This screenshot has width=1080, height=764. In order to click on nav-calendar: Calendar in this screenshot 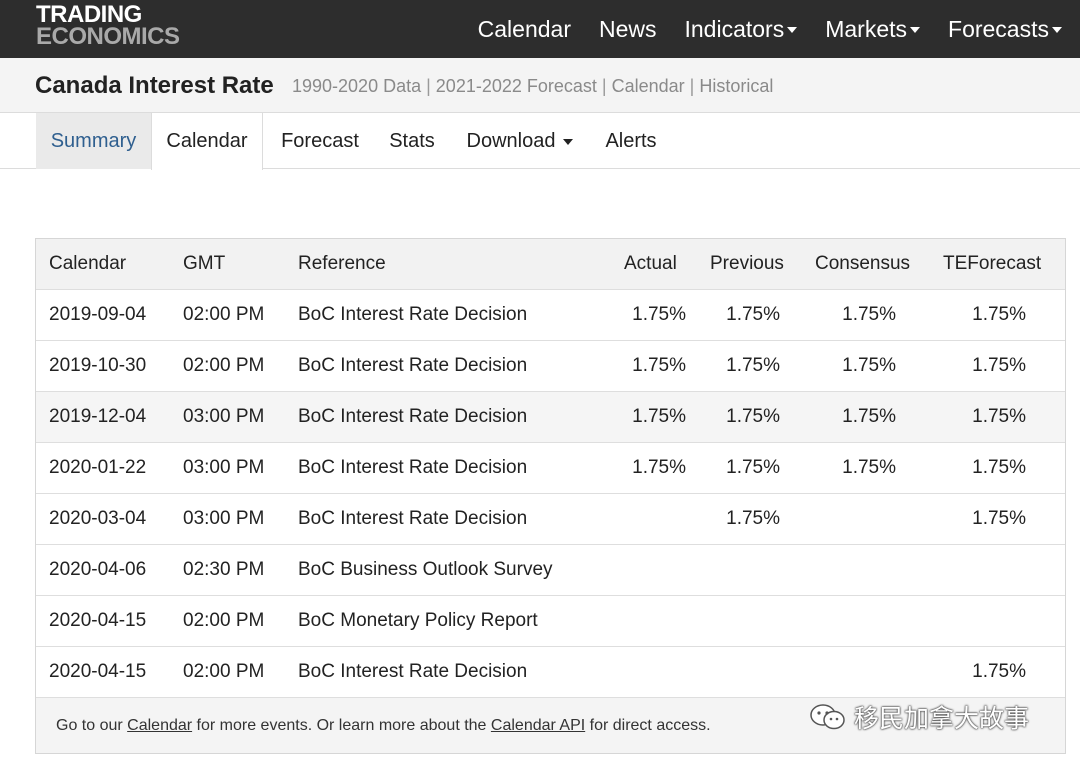, I will do `click(524, 29)`.